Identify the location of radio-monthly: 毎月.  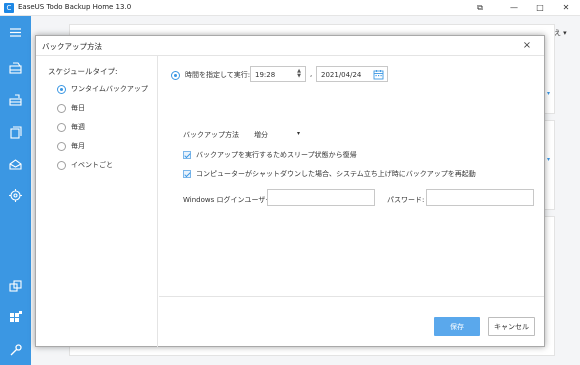
(71, 146).